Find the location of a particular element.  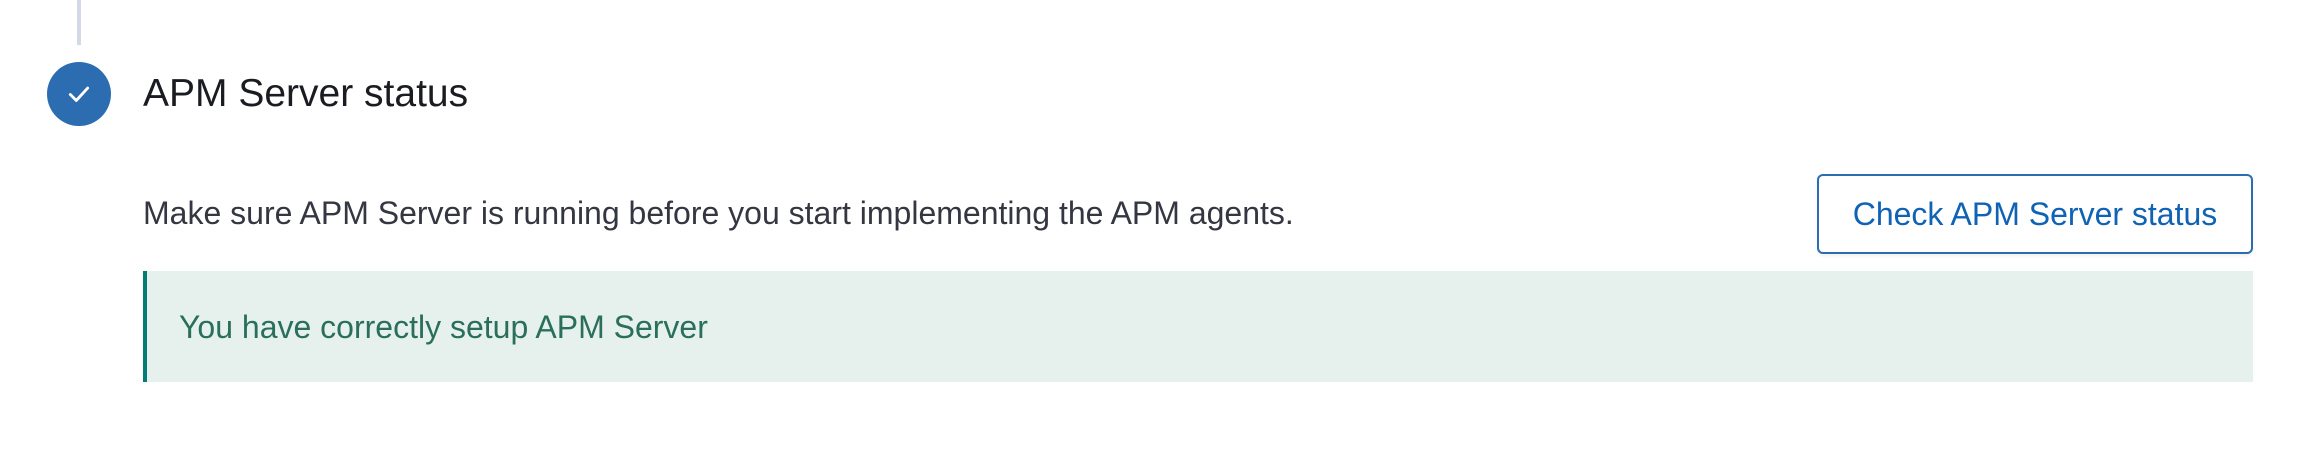

step-connector-line is located at coordinates (79, 22).